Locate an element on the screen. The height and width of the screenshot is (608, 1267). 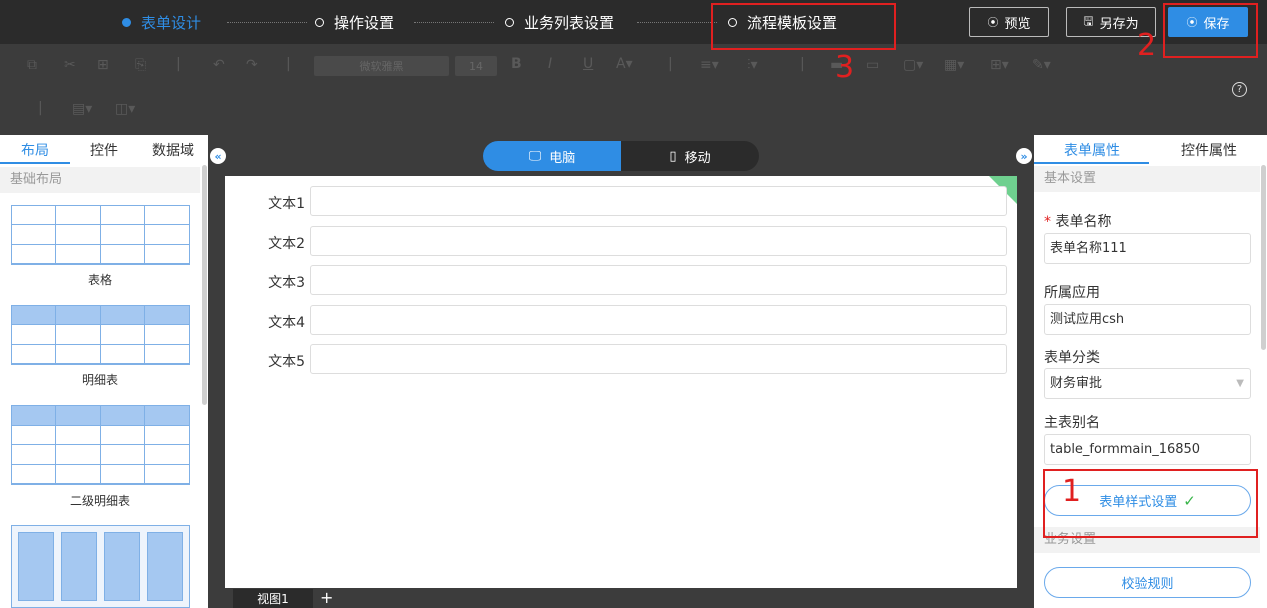
left-panel-scrollbar is located at coordinates (204, 285).